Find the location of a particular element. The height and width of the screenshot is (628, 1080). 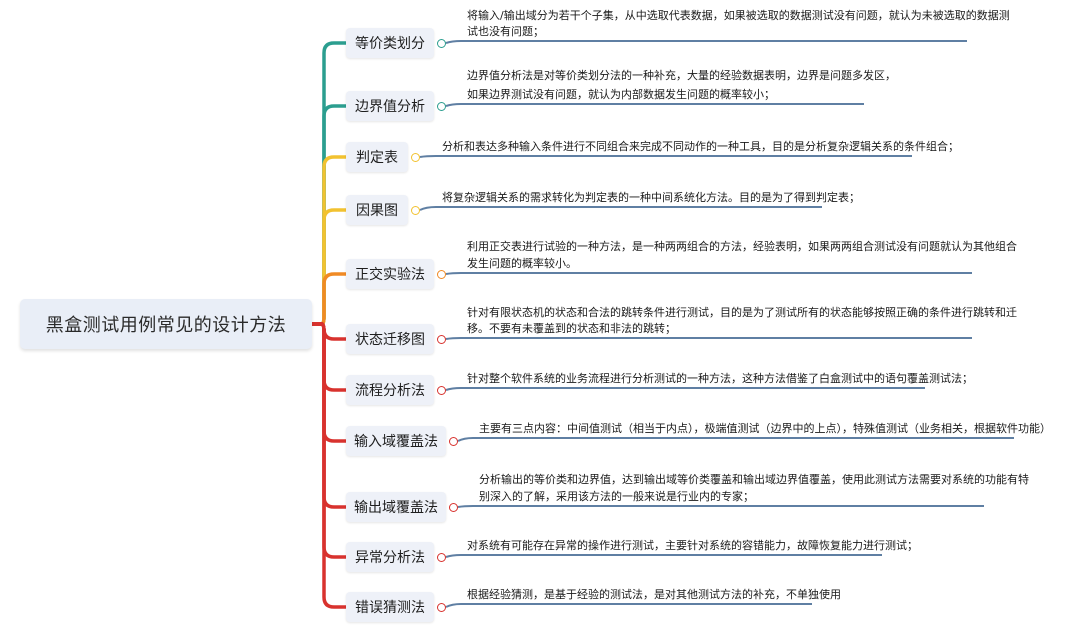

branch-description-line: 别深入的了解，采用该方法的一般来说是行业内的专家； is located at coordinates (616, 496).